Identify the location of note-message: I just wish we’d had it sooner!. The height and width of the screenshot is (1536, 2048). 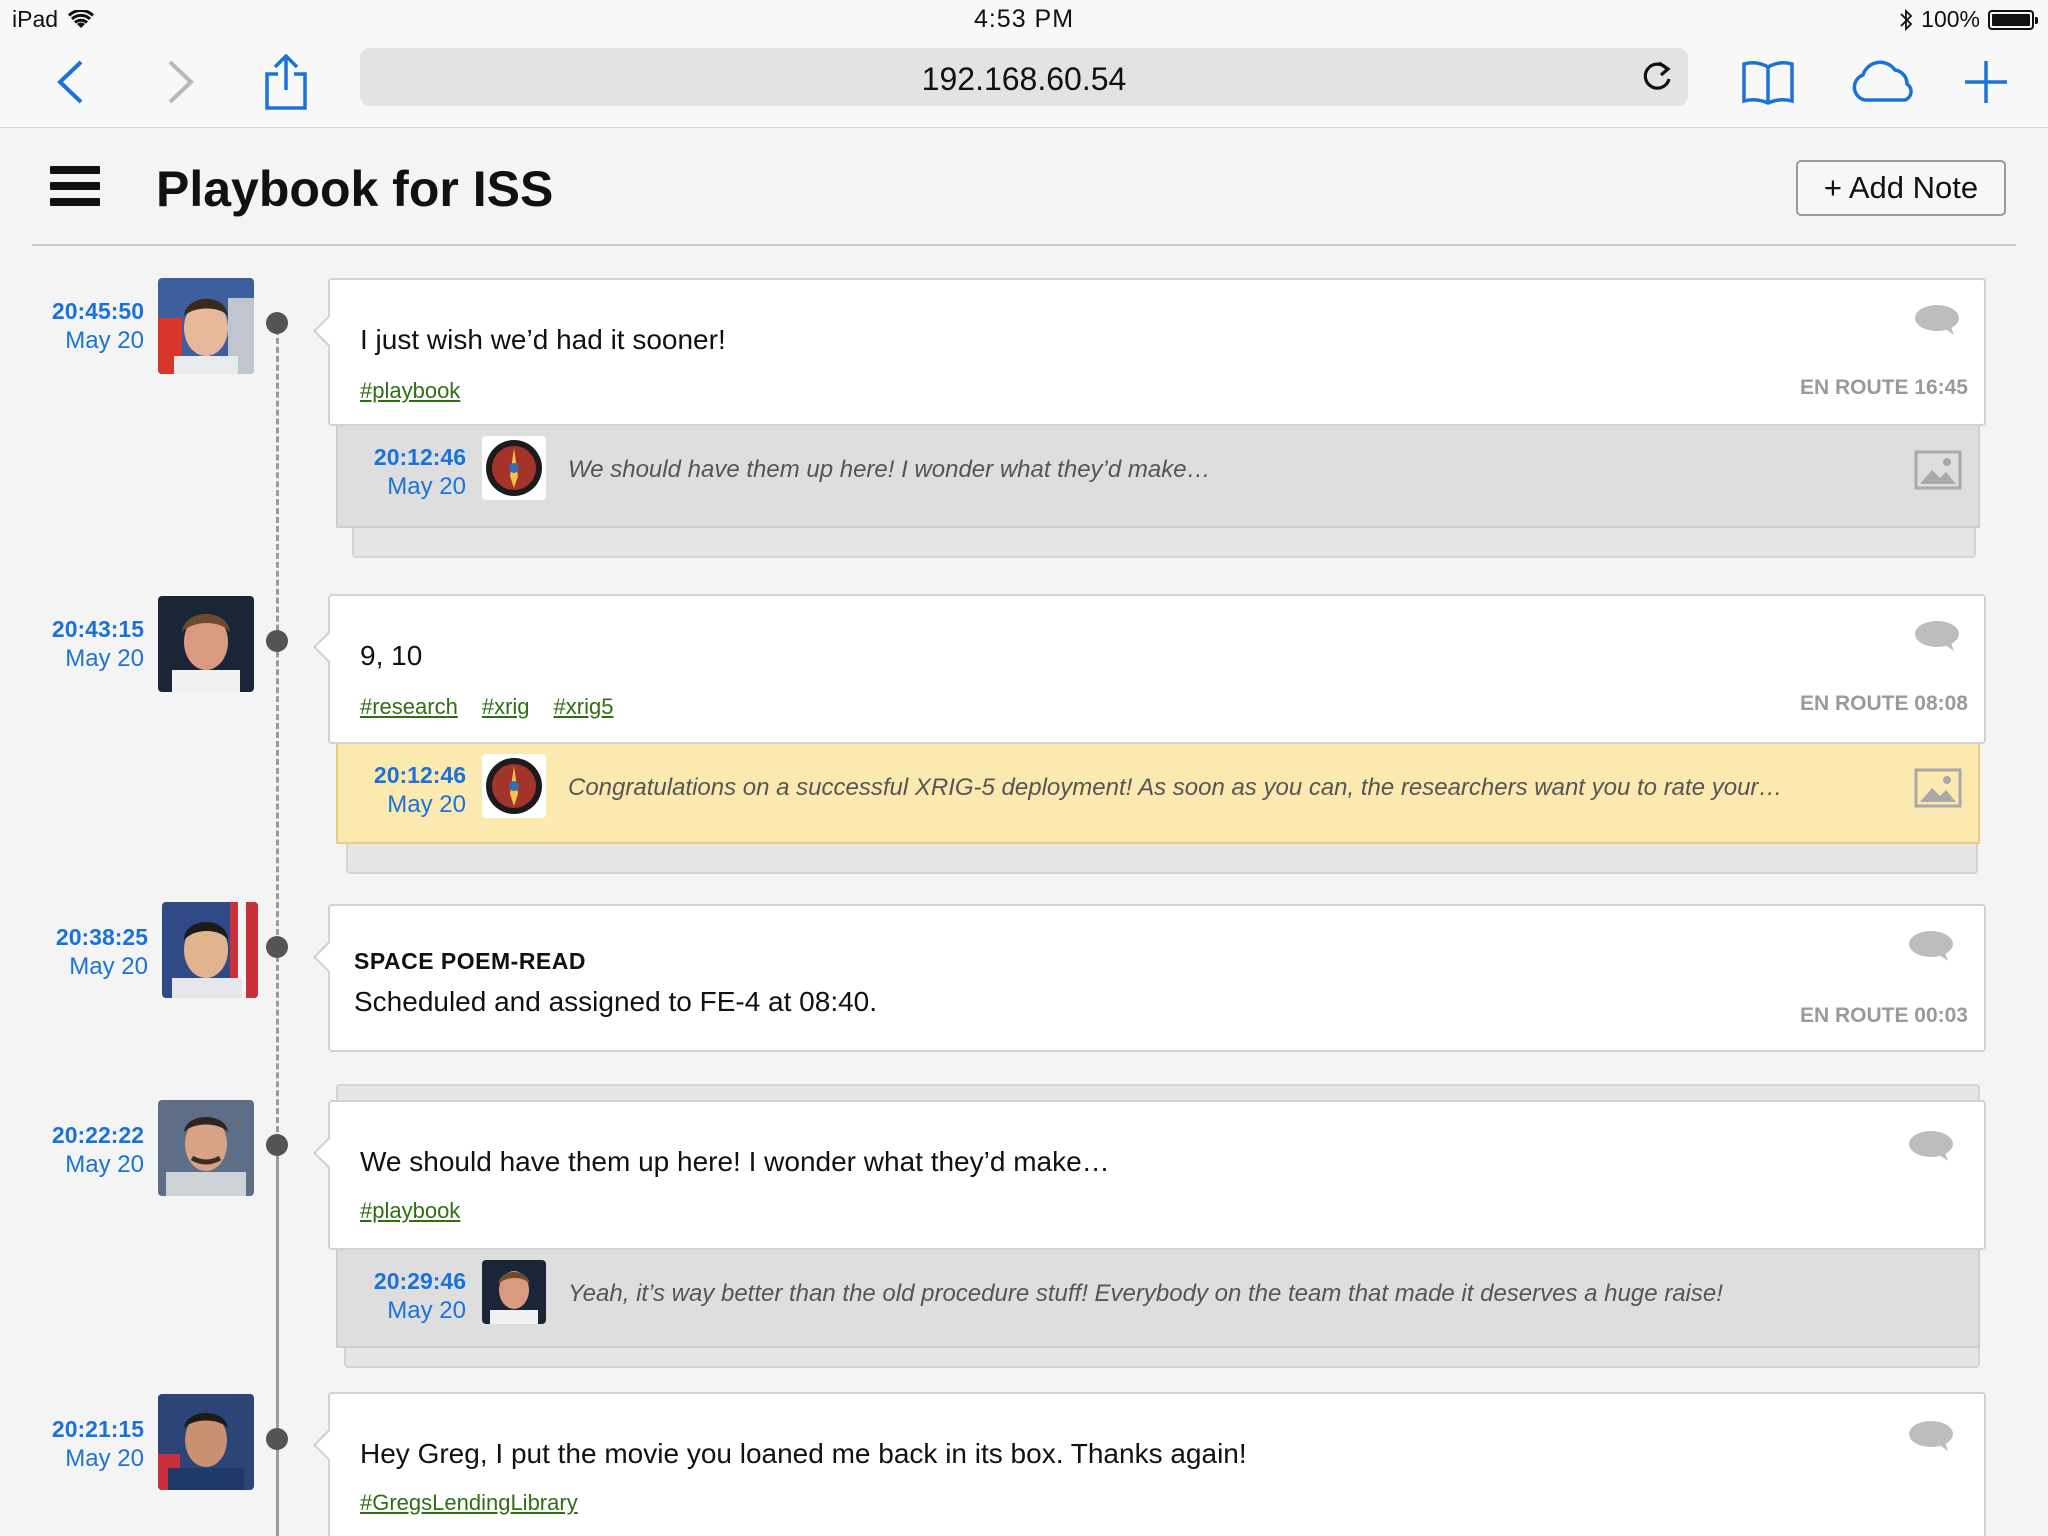
(543, 339).